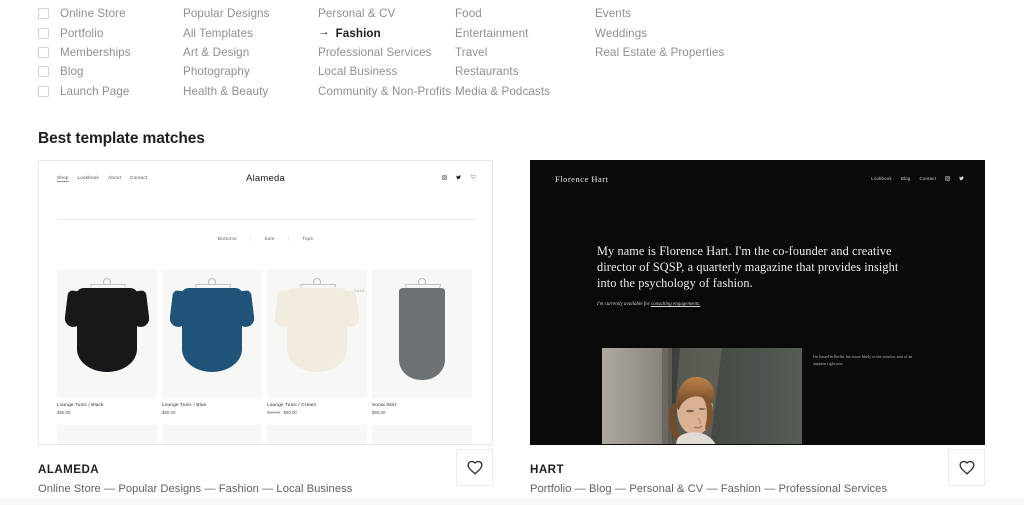  What do you see at coordinates (121, 138) in the screenshot?
I see `page-title: Best template matches` at bounding box center [121, 138].